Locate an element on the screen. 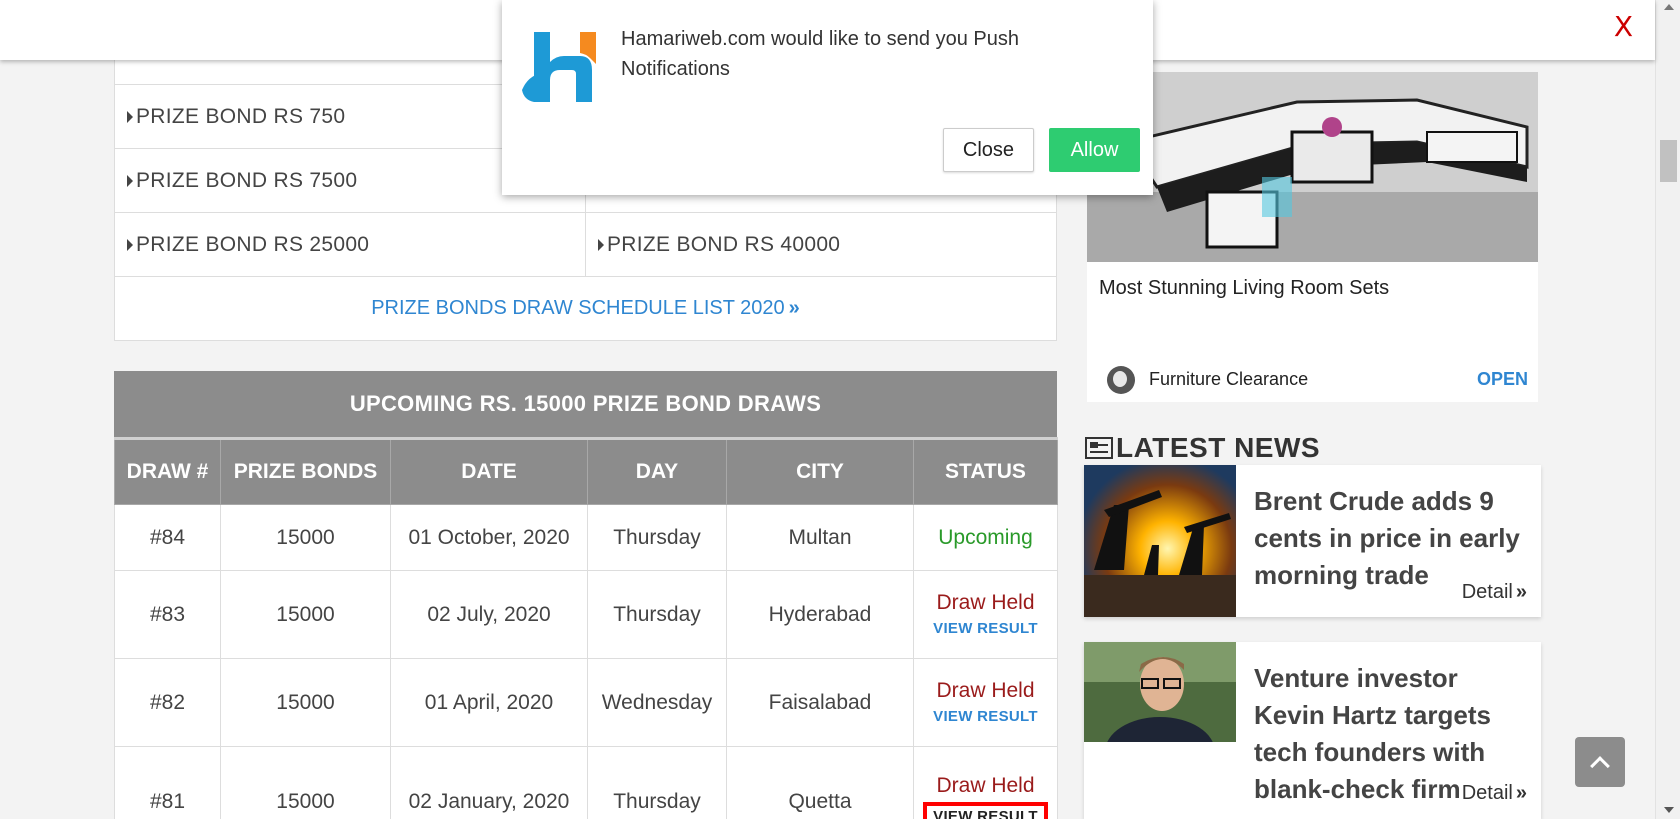 The height and width of the screenshot is (819, 1680). draw-number: #81 is located at coordinates (167, 782).